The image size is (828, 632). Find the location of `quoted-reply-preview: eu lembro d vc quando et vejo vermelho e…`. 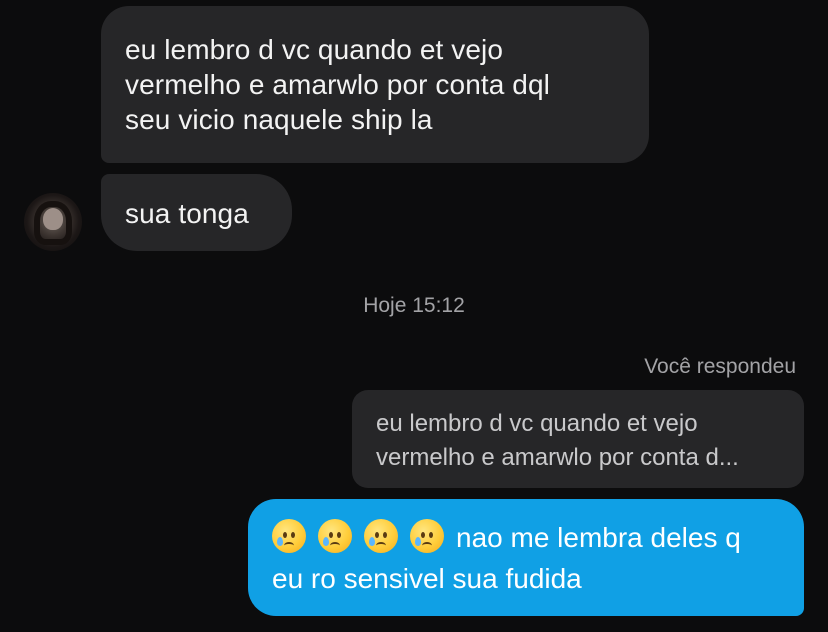

quoted-reply-preview: eu lembro d vc quando et vejo vermelho e… is located at coordinates (578, 439).